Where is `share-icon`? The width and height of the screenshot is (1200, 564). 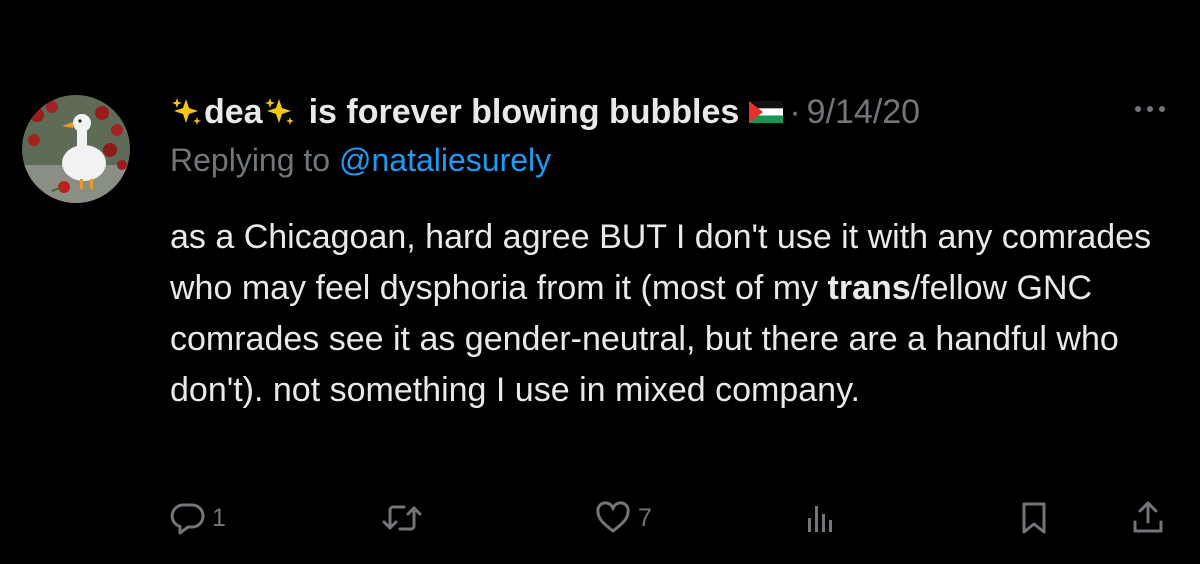 share-icon is located at coordinates (1148, 517).